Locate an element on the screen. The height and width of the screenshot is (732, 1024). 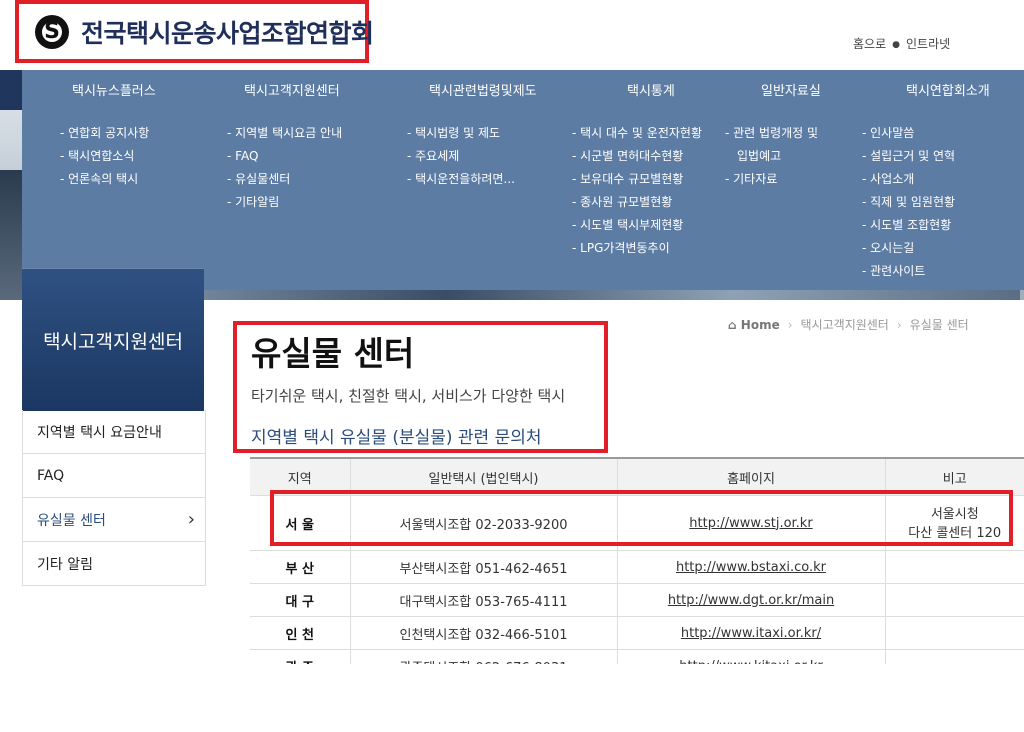
logo-emblem-icon: S is located at coordinates (52, 31).